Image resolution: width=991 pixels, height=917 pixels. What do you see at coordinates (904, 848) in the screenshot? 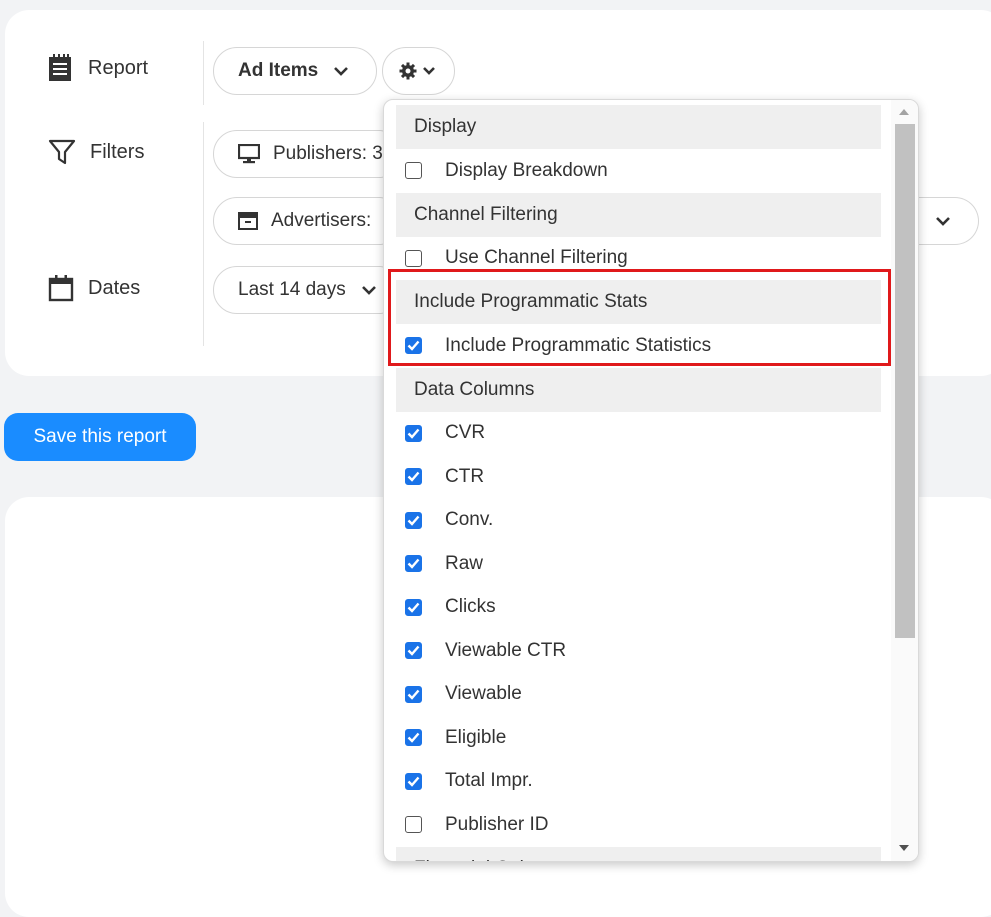
I see `scroll-down-arrow` at bounding box center [904, 848].